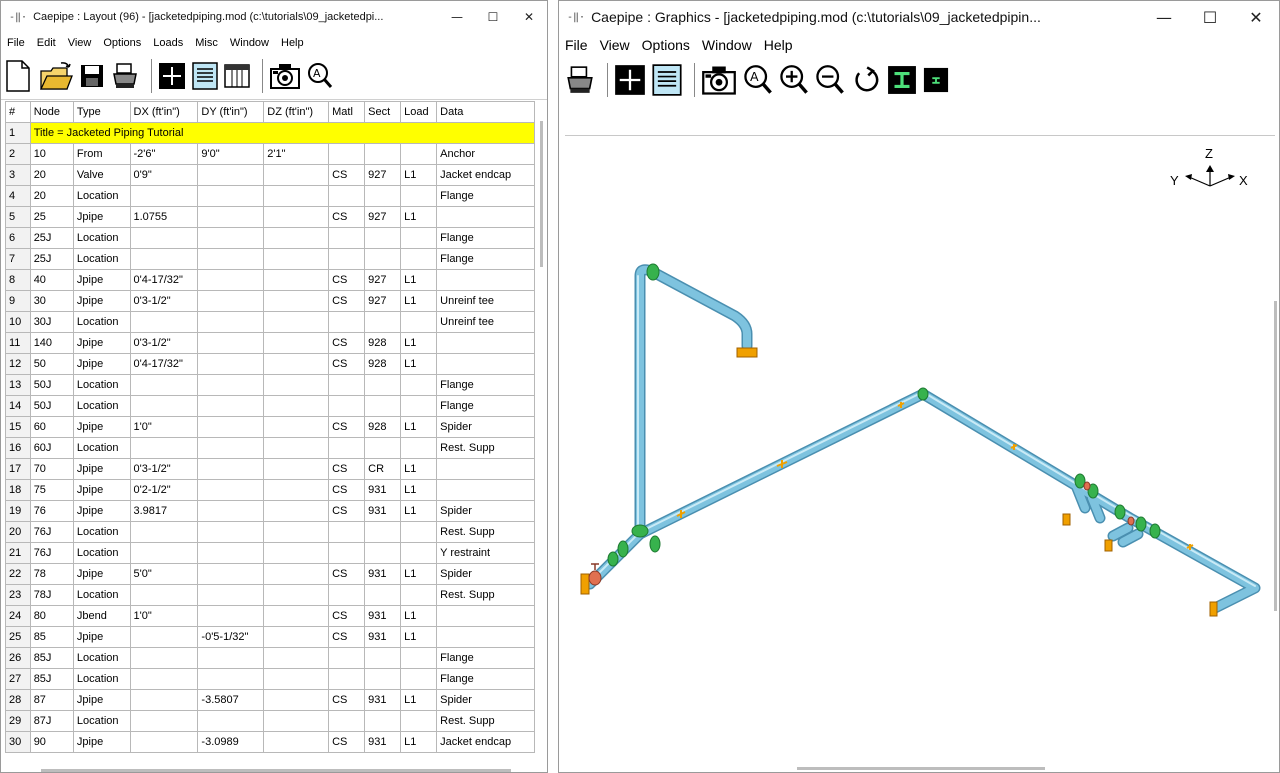 This screenshot has height=773, width=1280. What do you see at coordinates (16, 43) in the screenshot?
I see `menu-file: File` at bounding box center [16, 43].